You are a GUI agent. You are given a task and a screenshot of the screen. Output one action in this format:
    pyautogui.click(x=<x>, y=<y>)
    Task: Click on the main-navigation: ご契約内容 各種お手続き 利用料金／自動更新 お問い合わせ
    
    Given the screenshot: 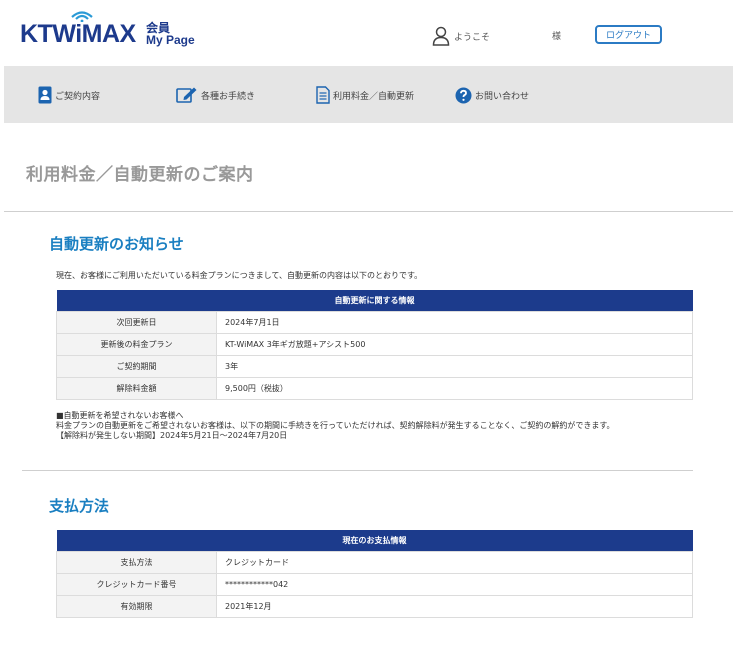 What is the action you would take?
    pyautogui.click(x=368, y=94)
    